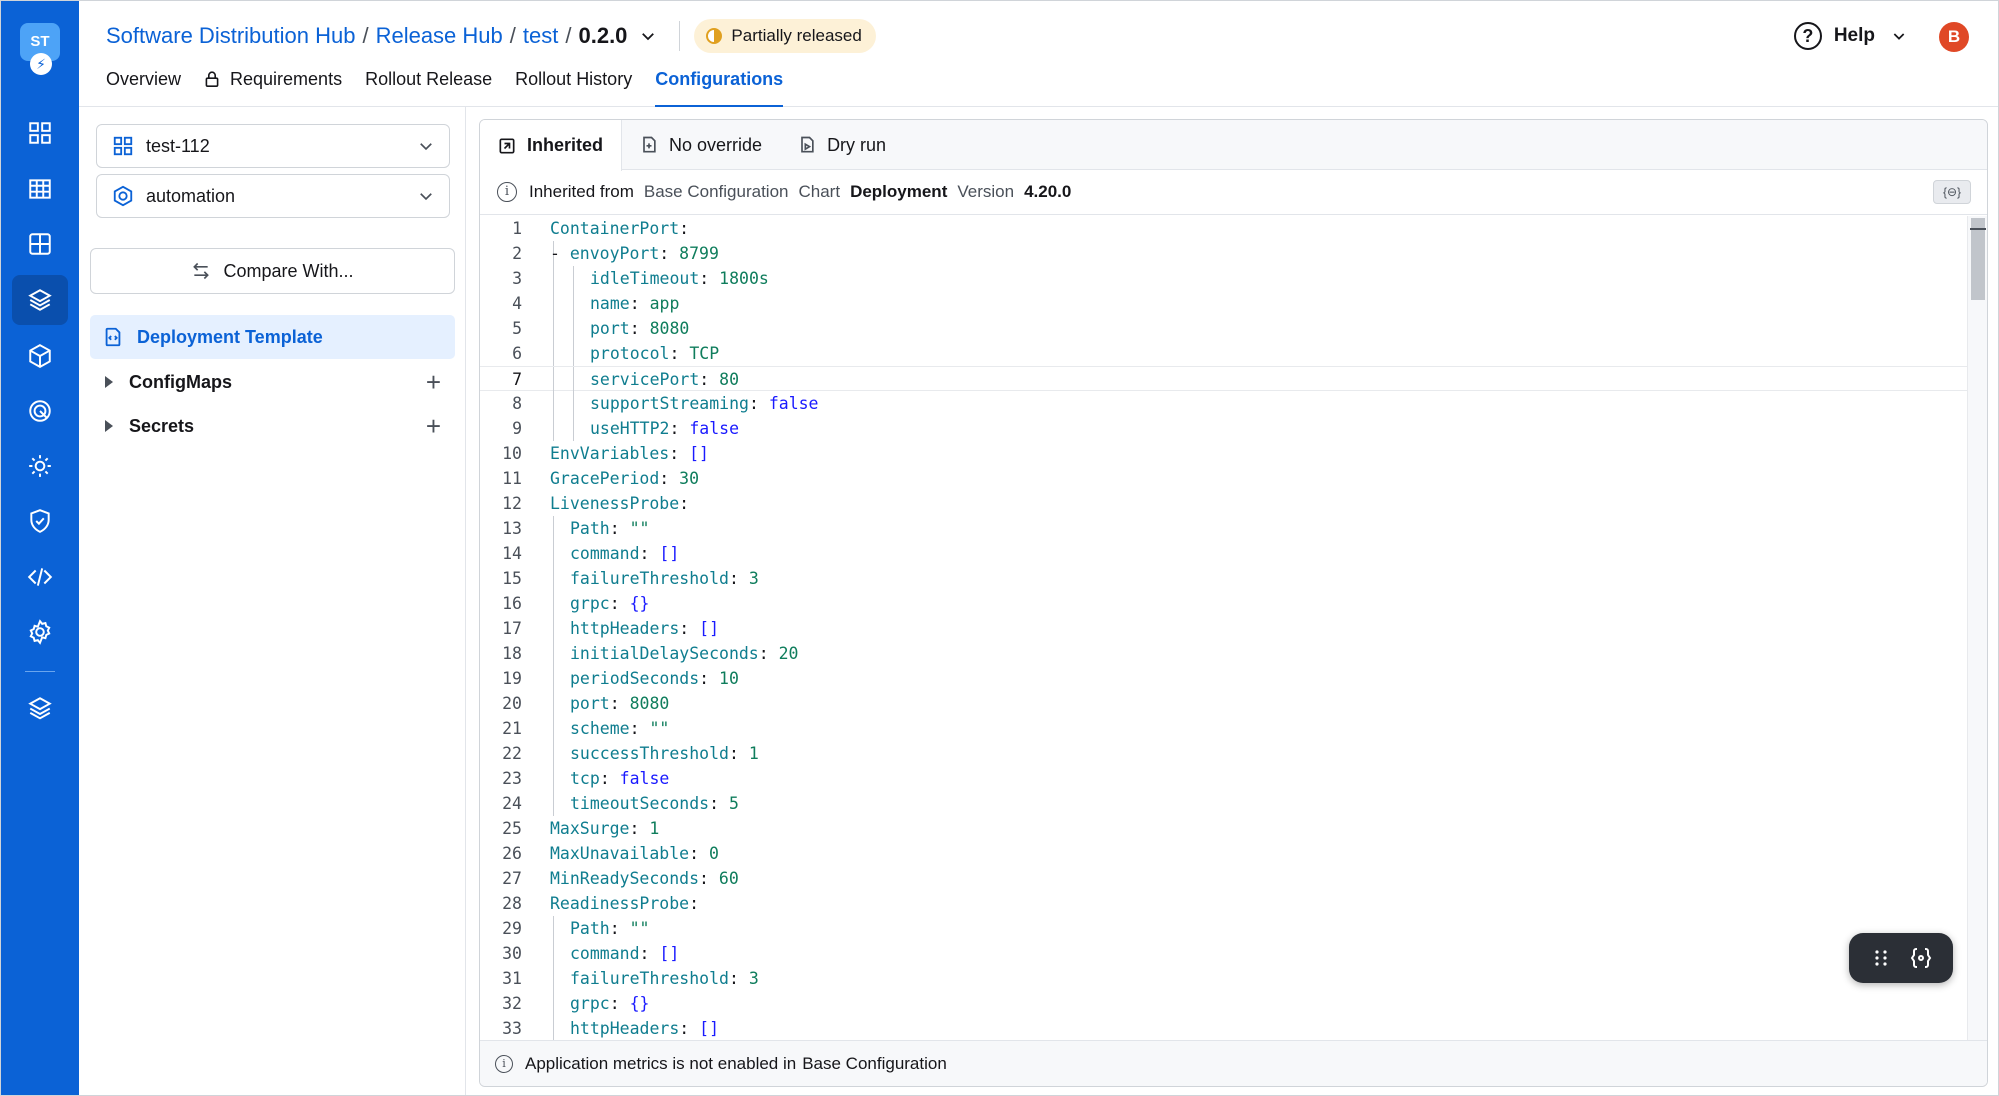  I want to click on breadcrumb-release-hub: Release Hub, so click(439, 36).